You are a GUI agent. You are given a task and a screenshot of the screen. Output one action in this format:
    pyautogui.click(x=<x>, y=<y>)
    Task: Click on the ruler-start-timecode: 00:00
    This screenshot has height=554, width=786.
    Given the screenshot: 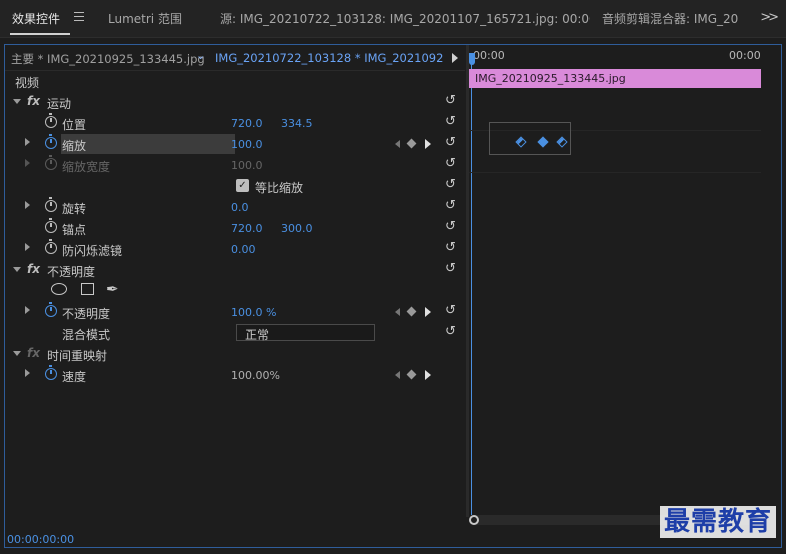 What is the action you would take?
    pyautogui.click(x=489, y=55)
    